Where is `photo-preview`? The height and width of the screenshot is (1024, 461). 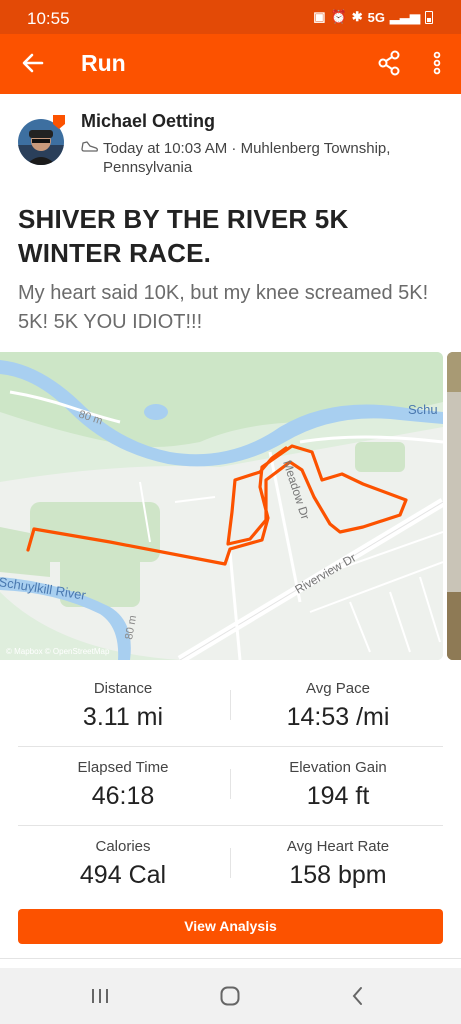 photo-preview is located at coordinates (454, 506).